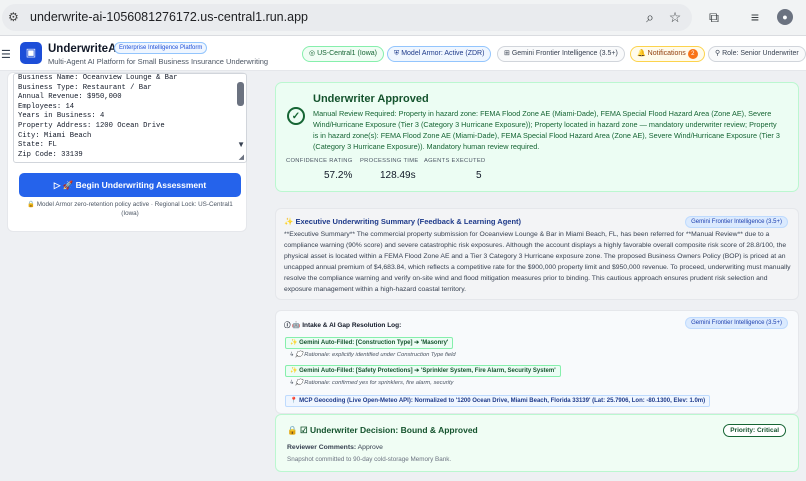 This screenshot has height=481, width=806. What do you see at coordinates (130, 185) in the screenshot?
I see `begin-assessment-button: ▷ 🚀 Begin Underwriting Assessment` at bounding box center [130, 185].